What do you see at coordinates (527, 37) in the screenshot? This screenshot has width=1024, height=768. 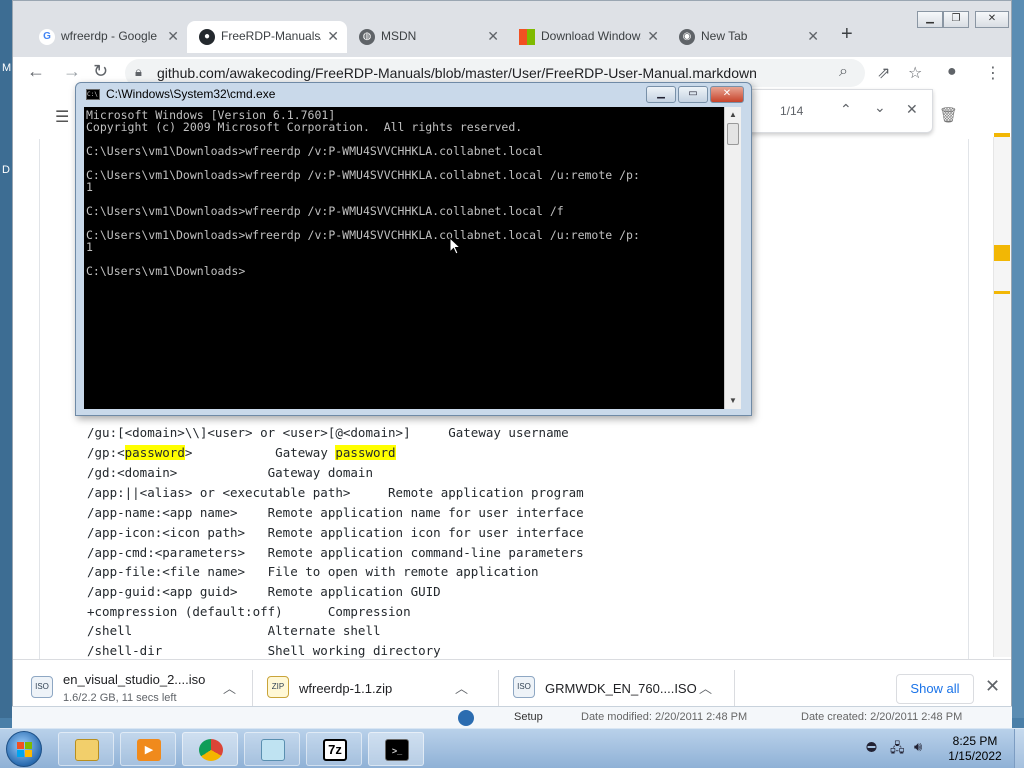 I see `microsoft-icon` at bounding box center [527, 37].